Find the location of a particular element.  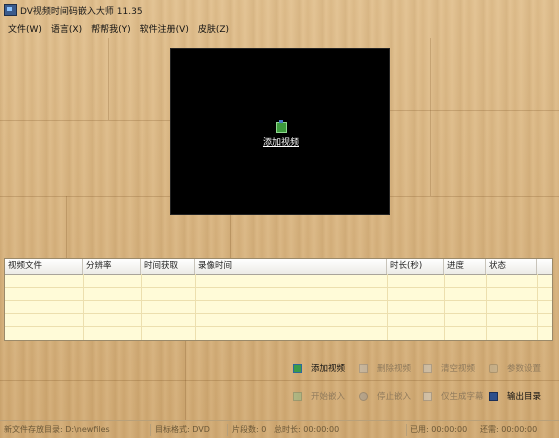

column-header-time-source: 时间获取 is located at coordinates (168, 266).